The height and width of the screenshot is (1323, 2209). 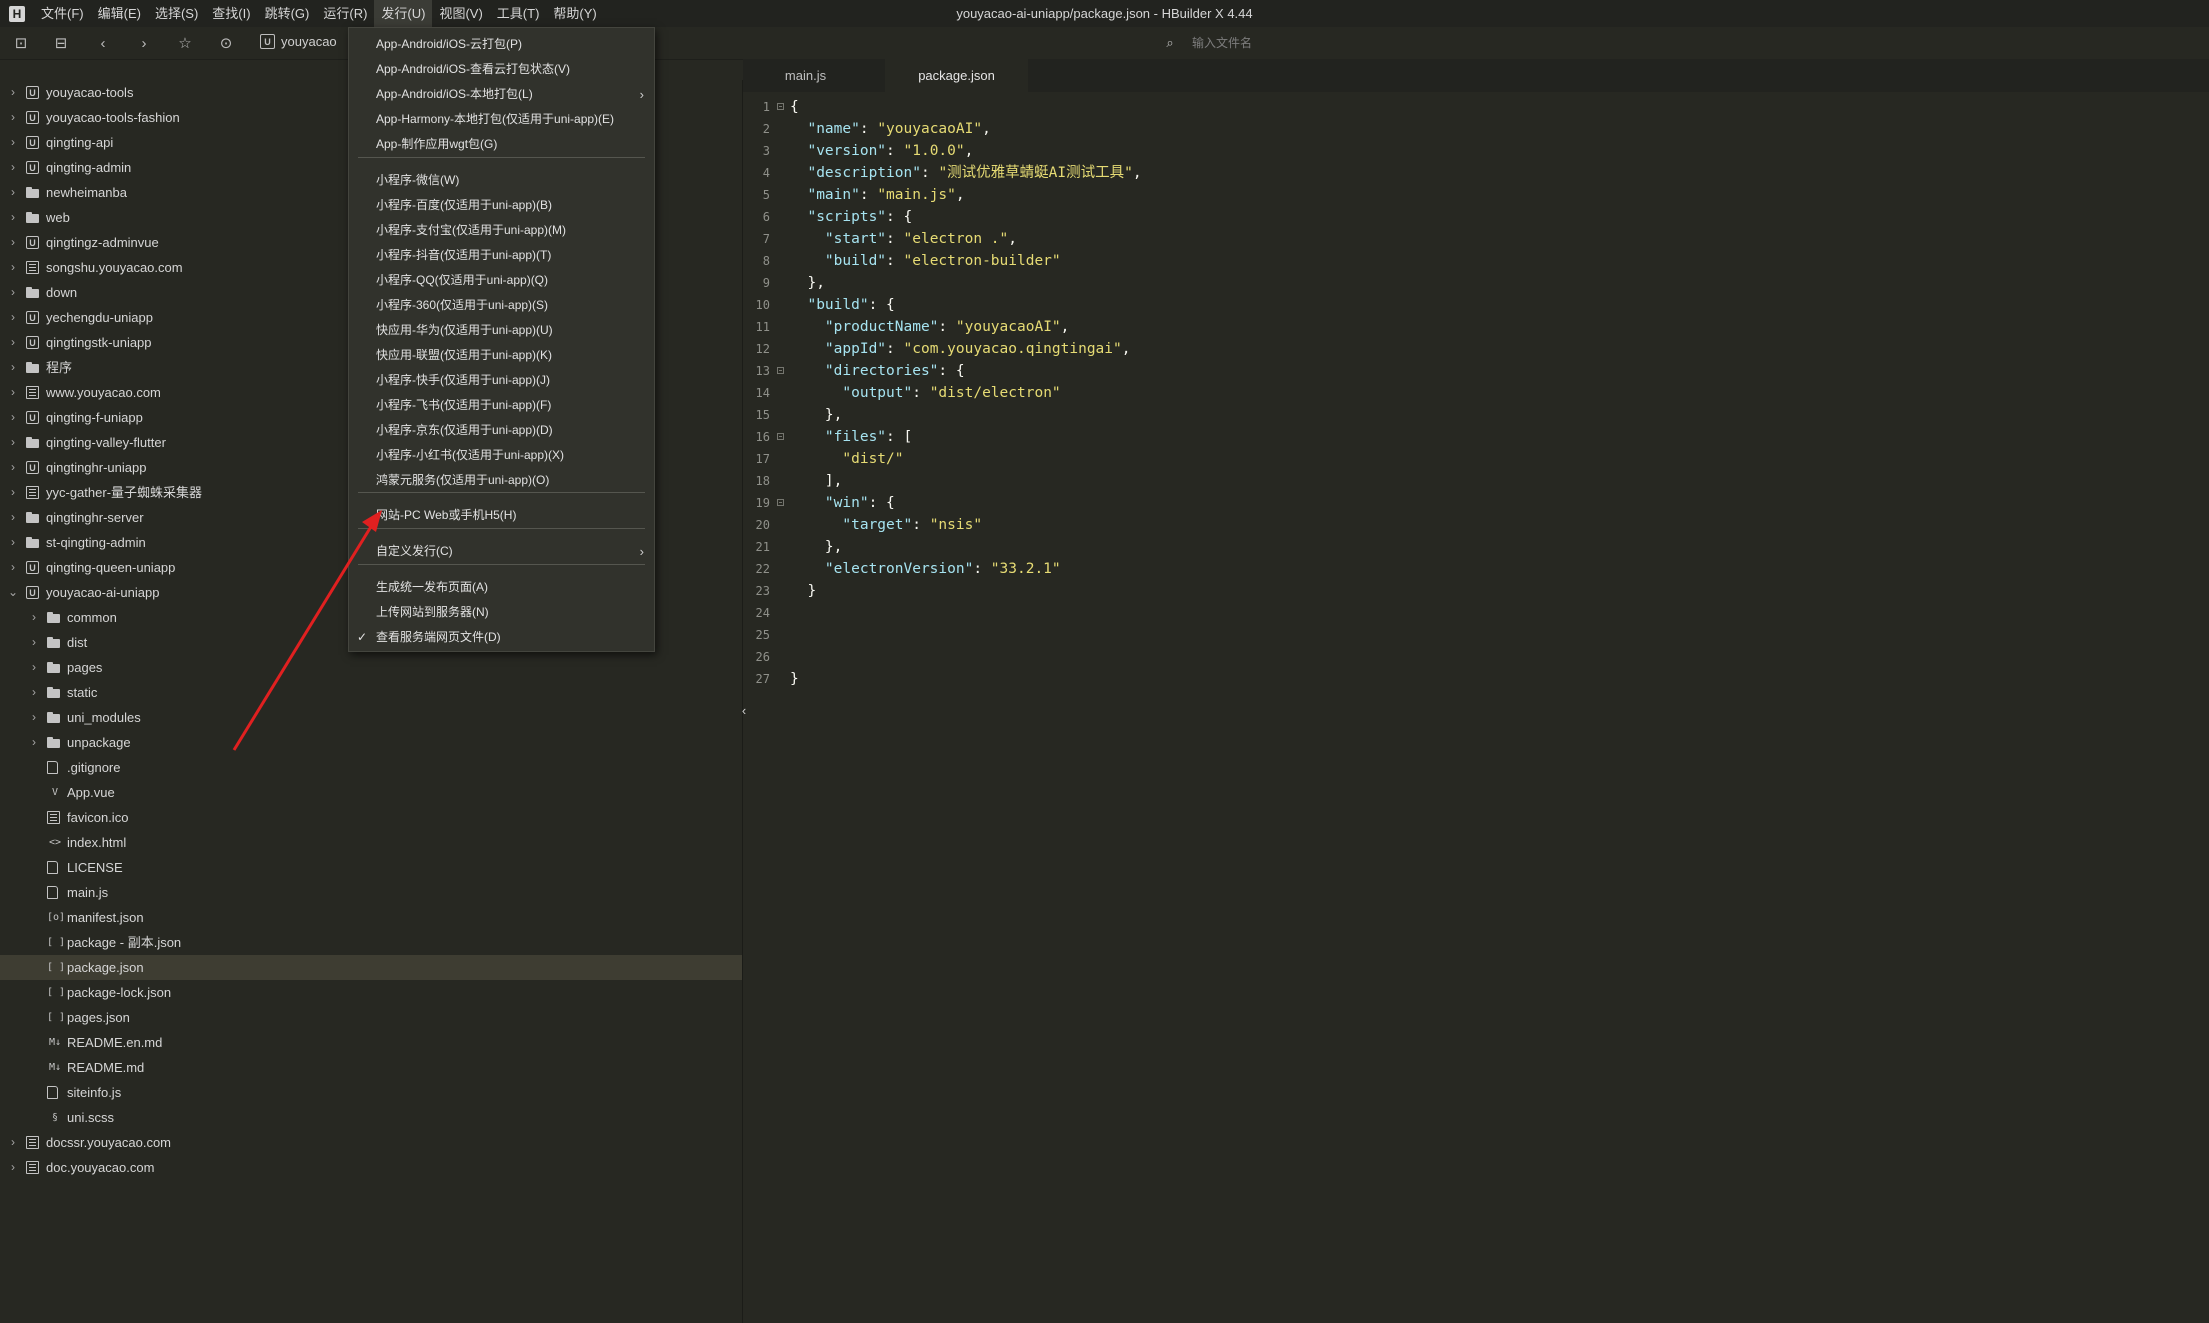 I want to click on publish-menu-item: 快应用-联盟(仅适用于uni-app)(K), so click(x=501, y=355).